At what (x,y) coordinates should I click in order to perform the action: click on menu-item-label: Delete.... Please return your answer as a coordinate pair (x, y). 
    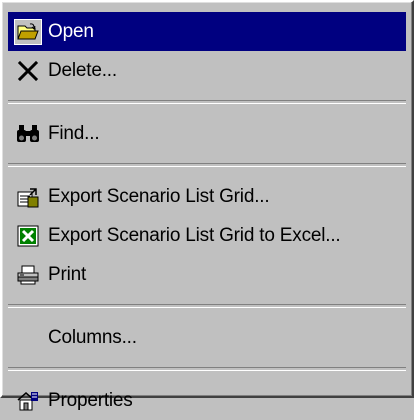
    Looking at the image, I should click on (82, 70).